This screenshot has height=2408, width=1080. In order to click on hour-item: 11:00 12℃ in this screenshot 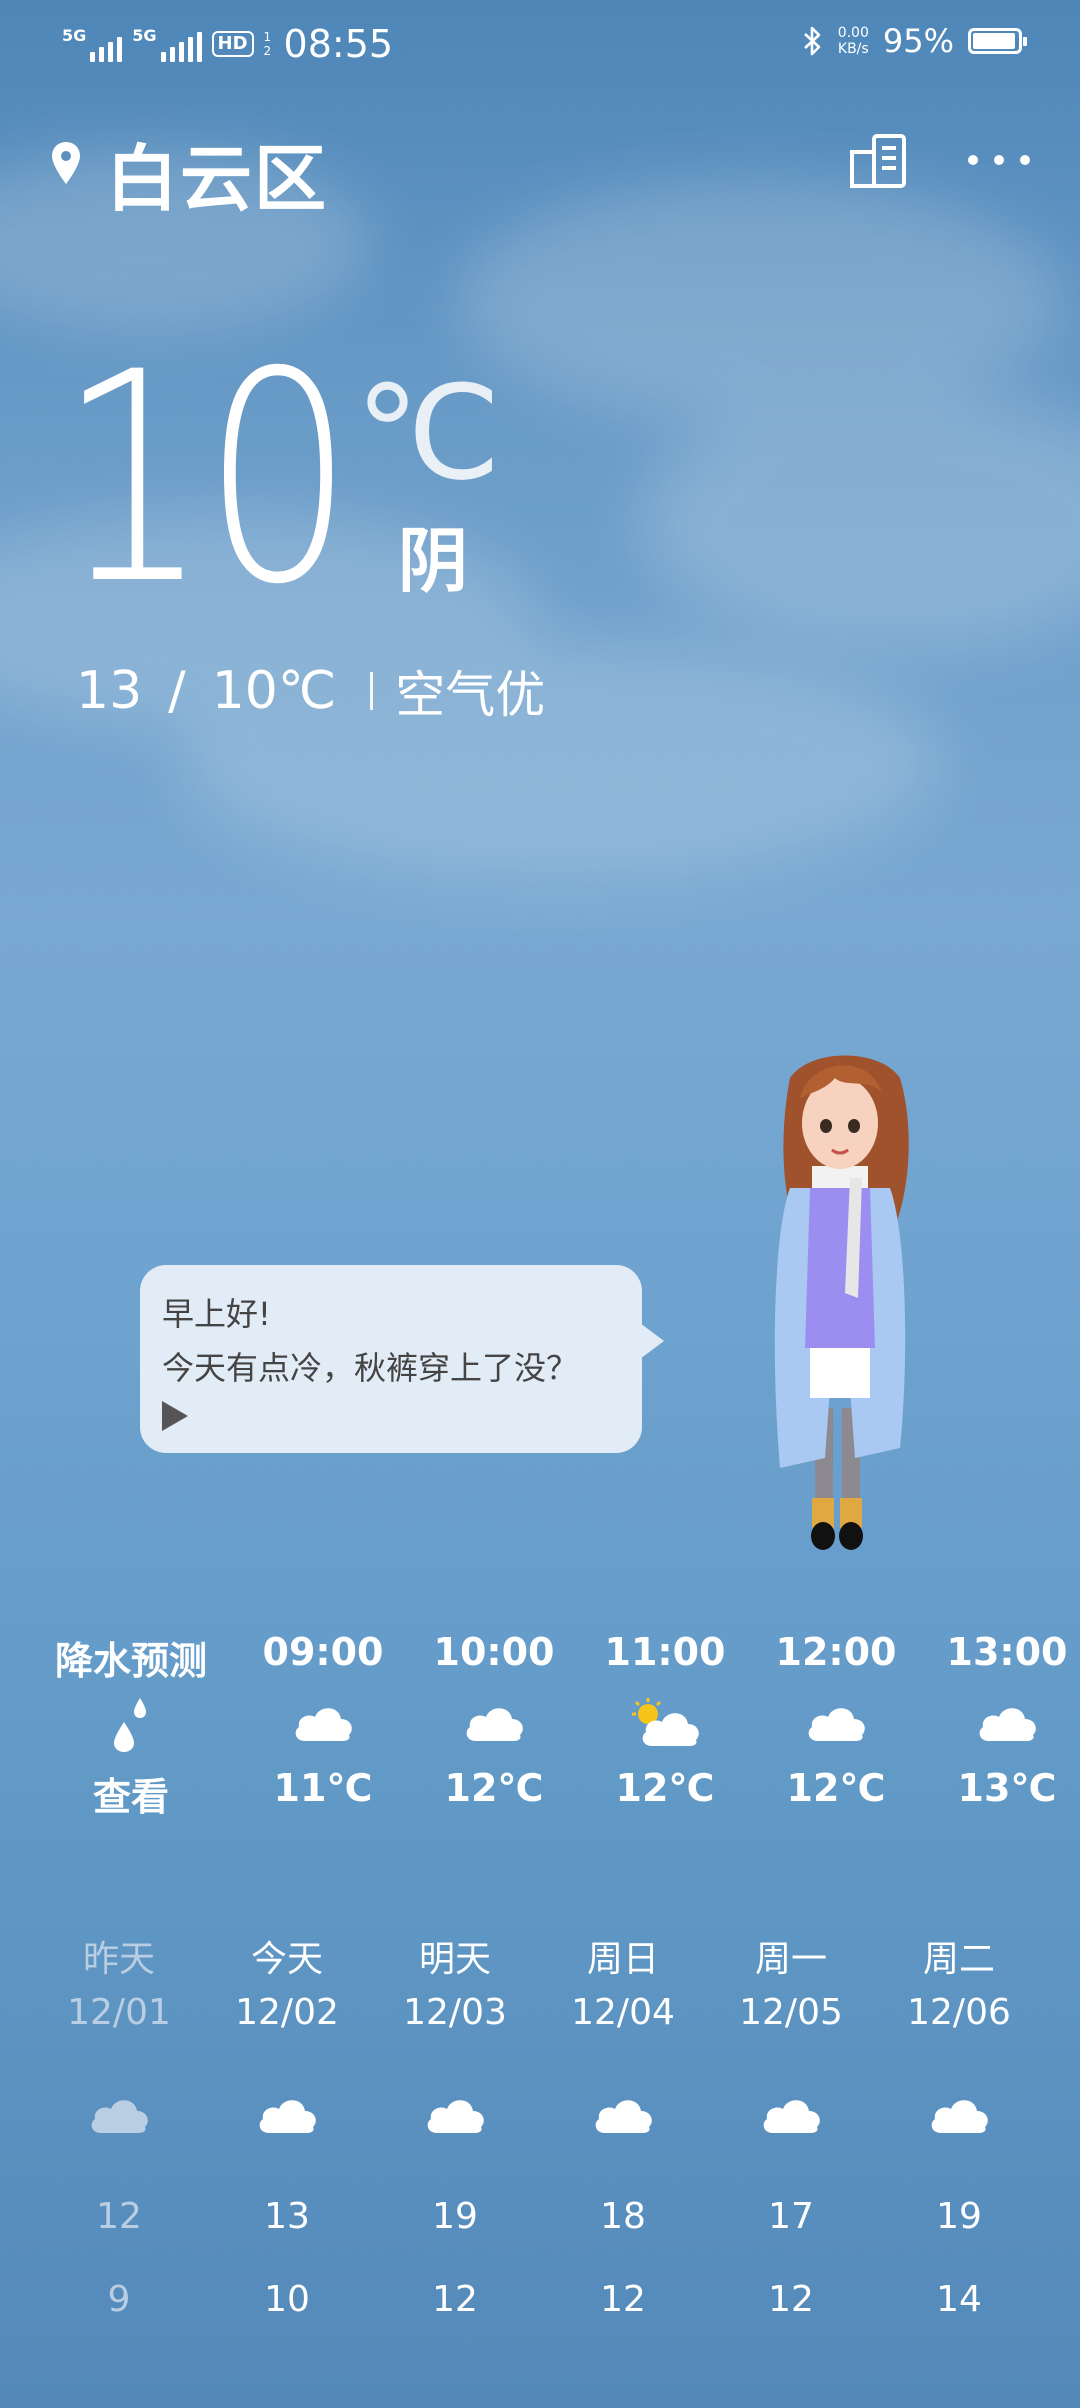, I will do `click(665, 1720)`.